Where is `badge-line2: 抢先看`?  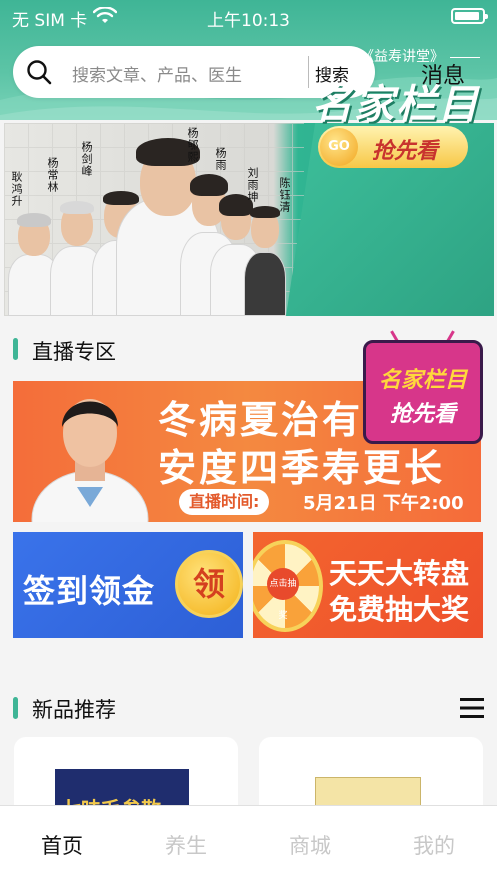
badge-line2: 抢先看 is located at coordinates (422, 414).